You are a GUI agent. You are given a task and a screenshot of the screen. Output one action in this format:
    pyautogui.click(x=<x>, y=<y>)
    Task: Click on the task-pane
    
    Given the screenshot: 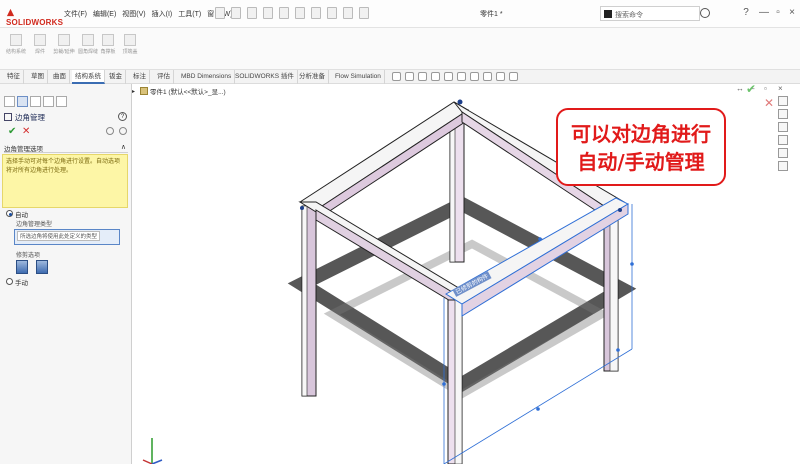 What is the action you would take?
    pyautogui.click(x=786, y=136)
    